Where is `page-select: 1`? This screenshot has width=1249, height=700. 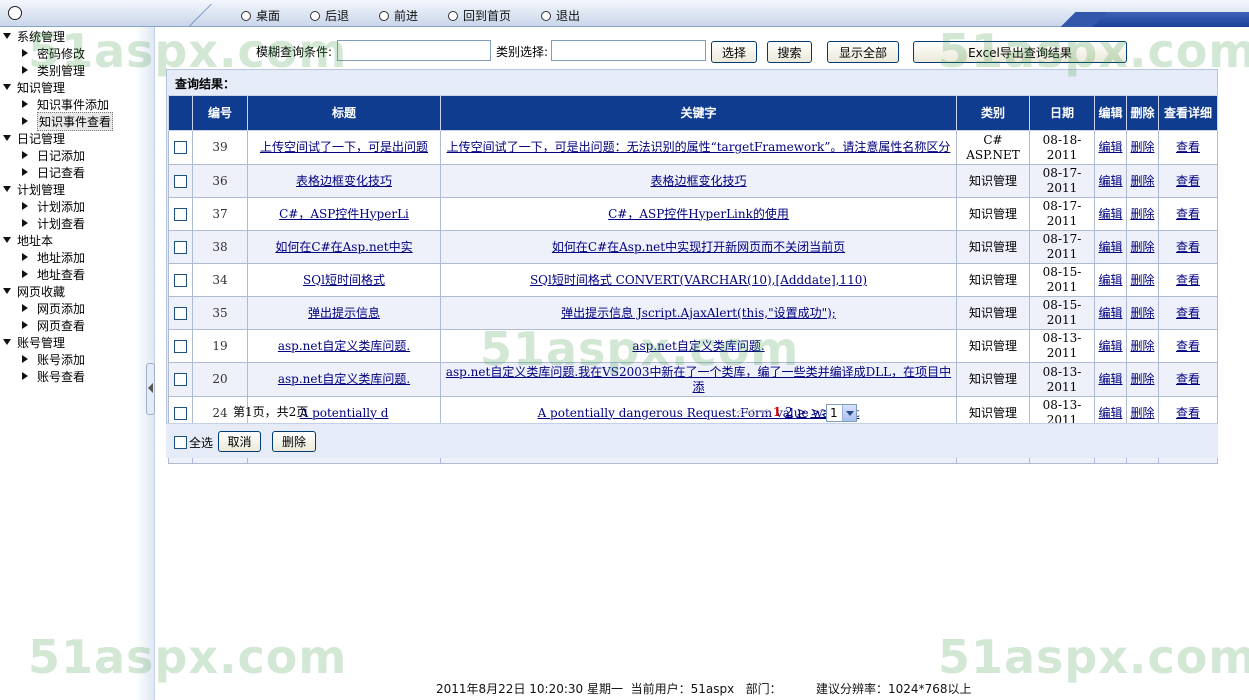
page-select: 1 is located at coordinates (841, 413).